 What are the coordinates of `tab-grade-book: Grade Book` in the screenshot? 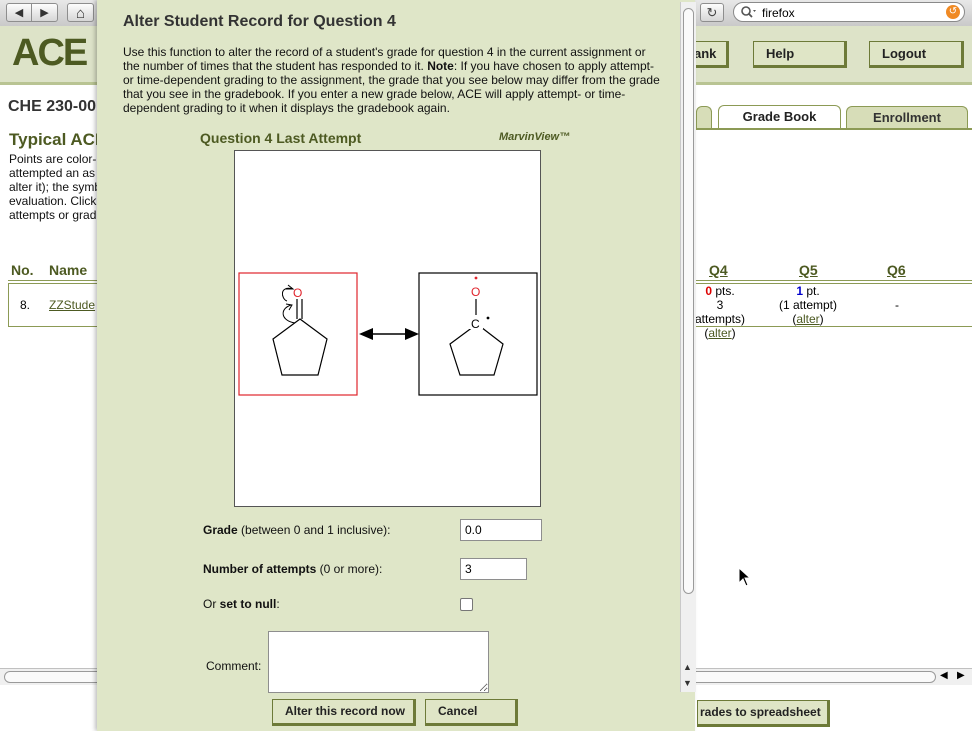 It's located at (779, 117).